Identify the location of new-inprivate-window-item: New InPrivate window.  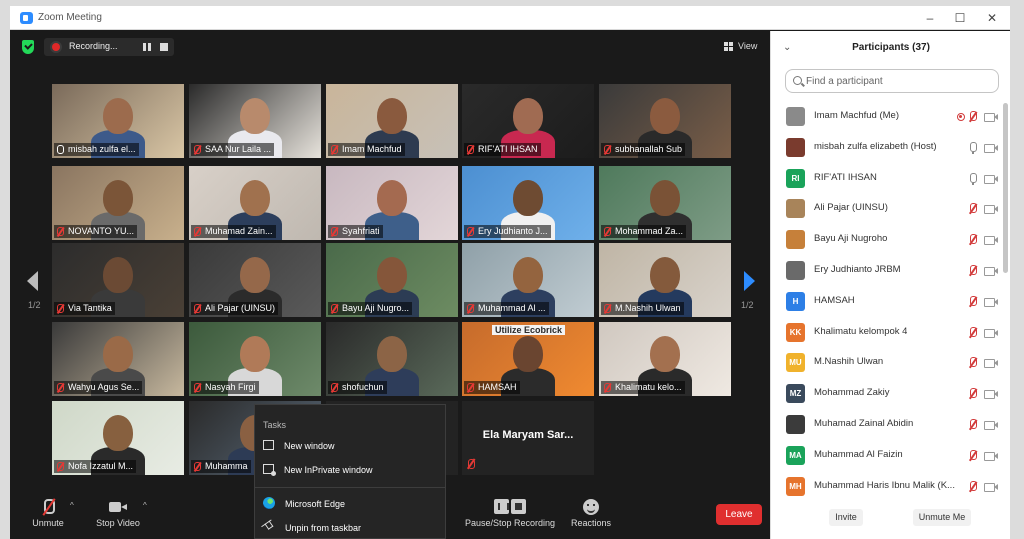
(318, 470).